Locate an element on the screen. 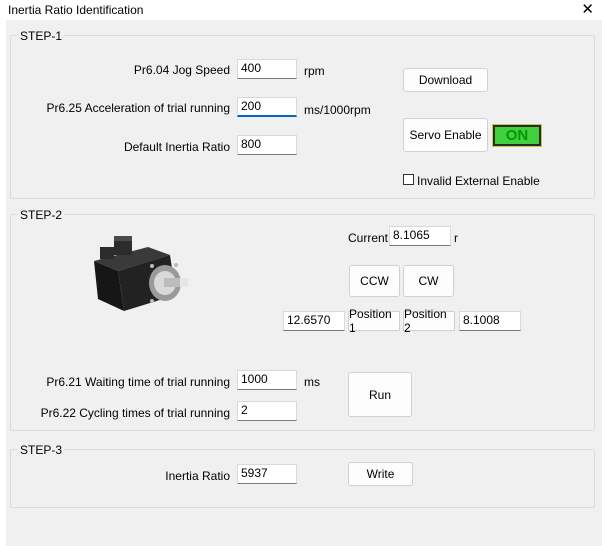 This screenshot has height=546, width=602. run-button: Run is located at coordinates (380, 394).